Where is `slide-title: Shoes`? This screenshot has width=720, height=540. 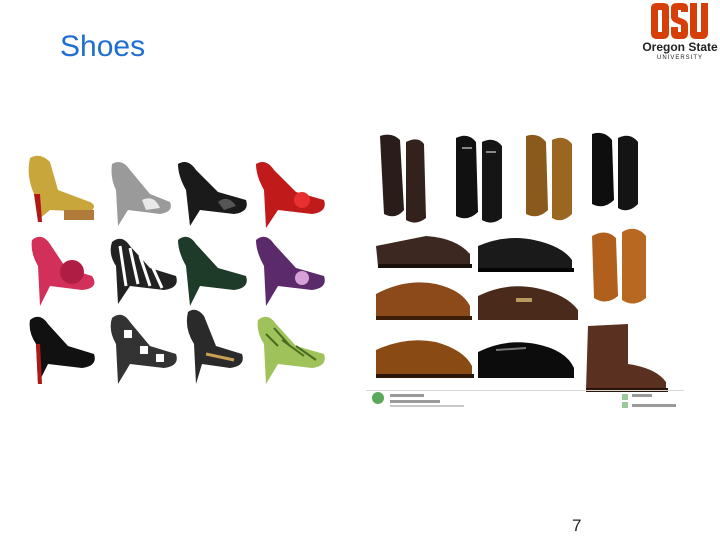
slide-title: Shoes is located at coordinates (103, 46).